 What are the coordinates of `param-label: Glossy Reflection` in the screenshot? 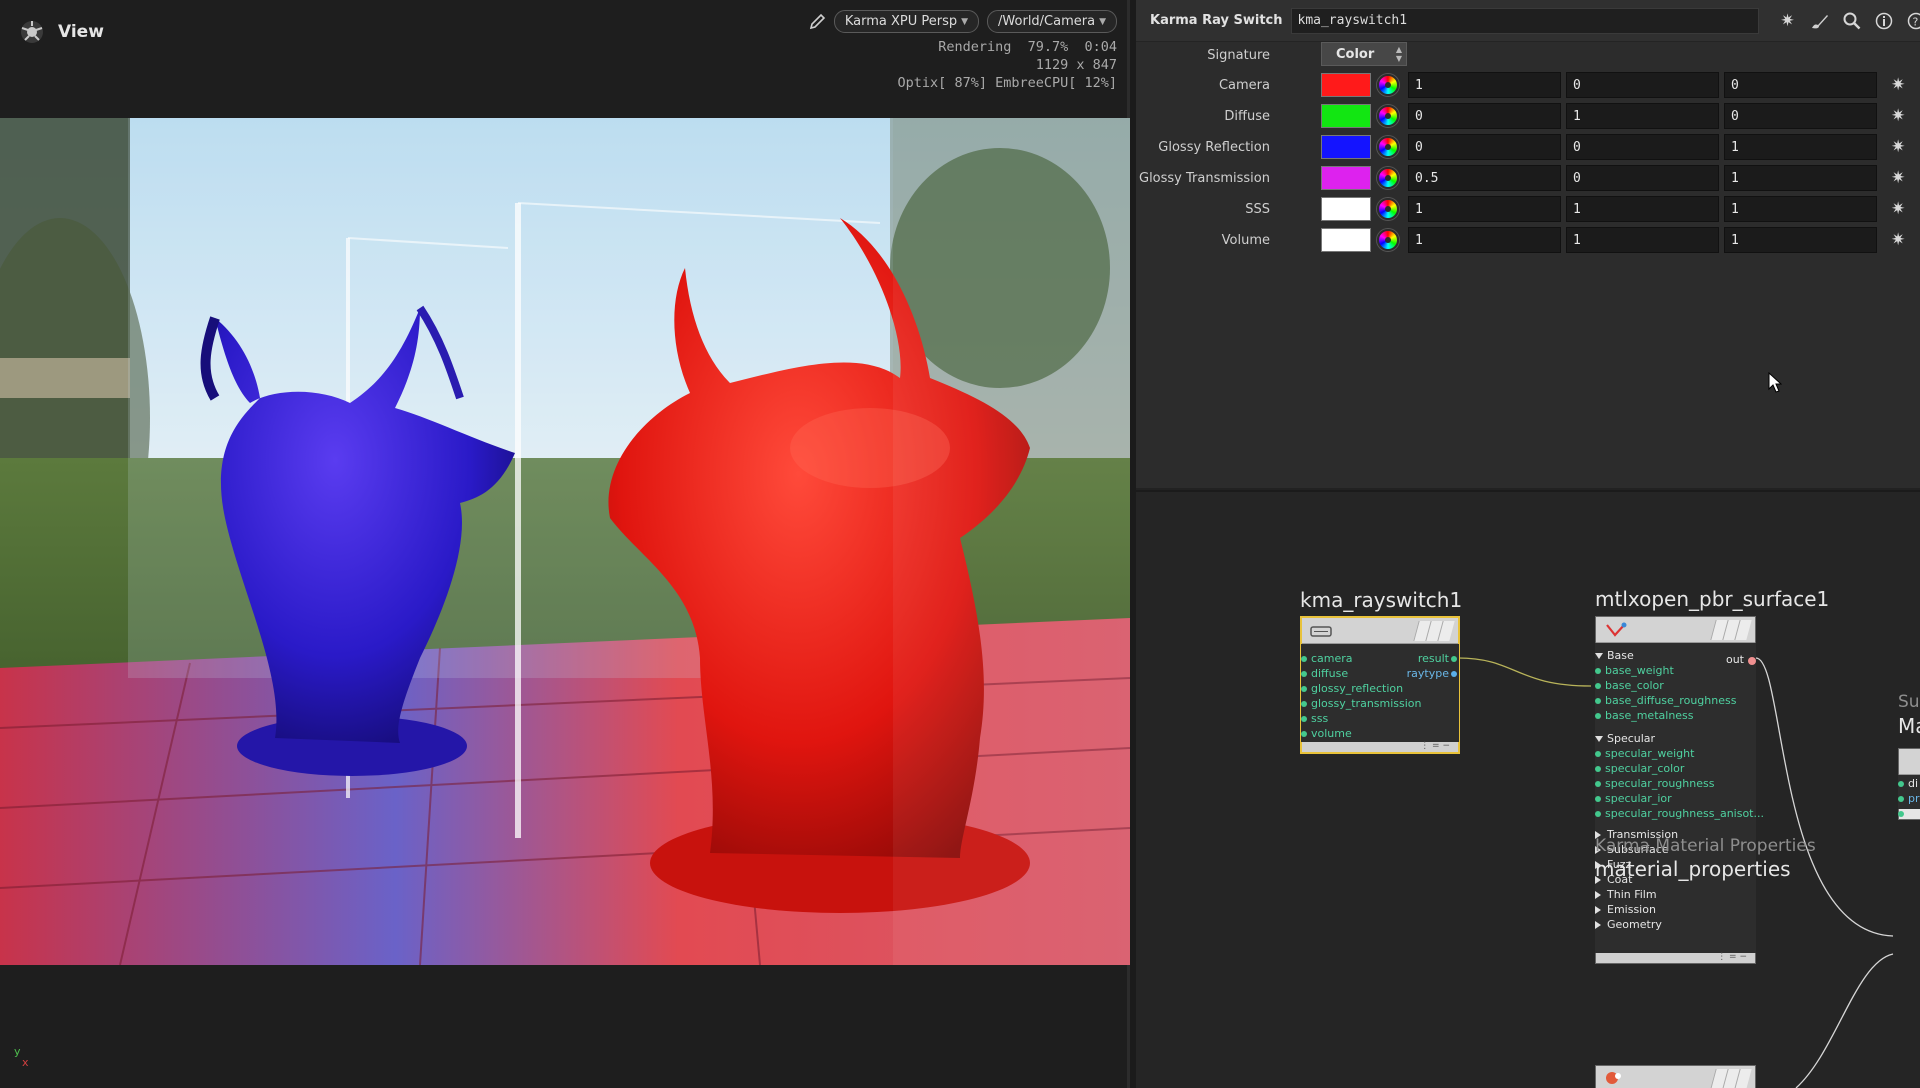 It's located at (1214, 147).